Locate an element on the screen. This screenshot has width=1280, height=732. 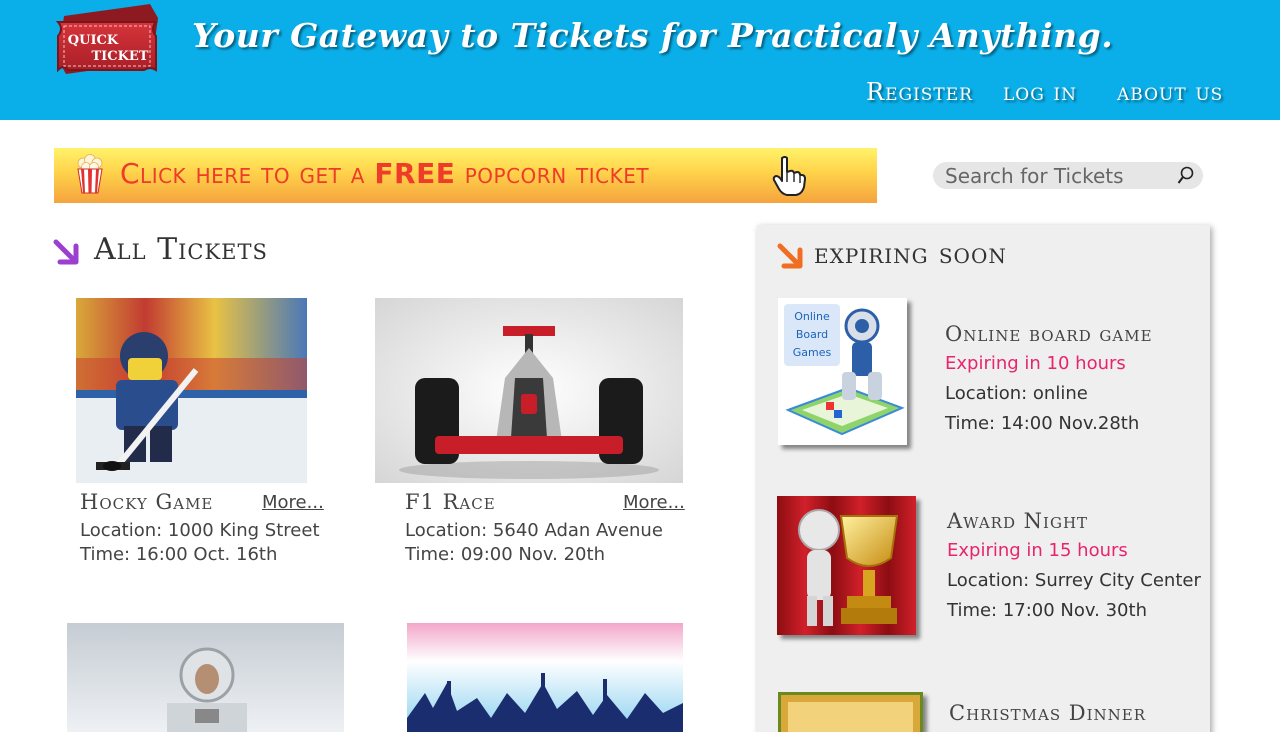
svg-text: Board is located at coordinates (812, 334).